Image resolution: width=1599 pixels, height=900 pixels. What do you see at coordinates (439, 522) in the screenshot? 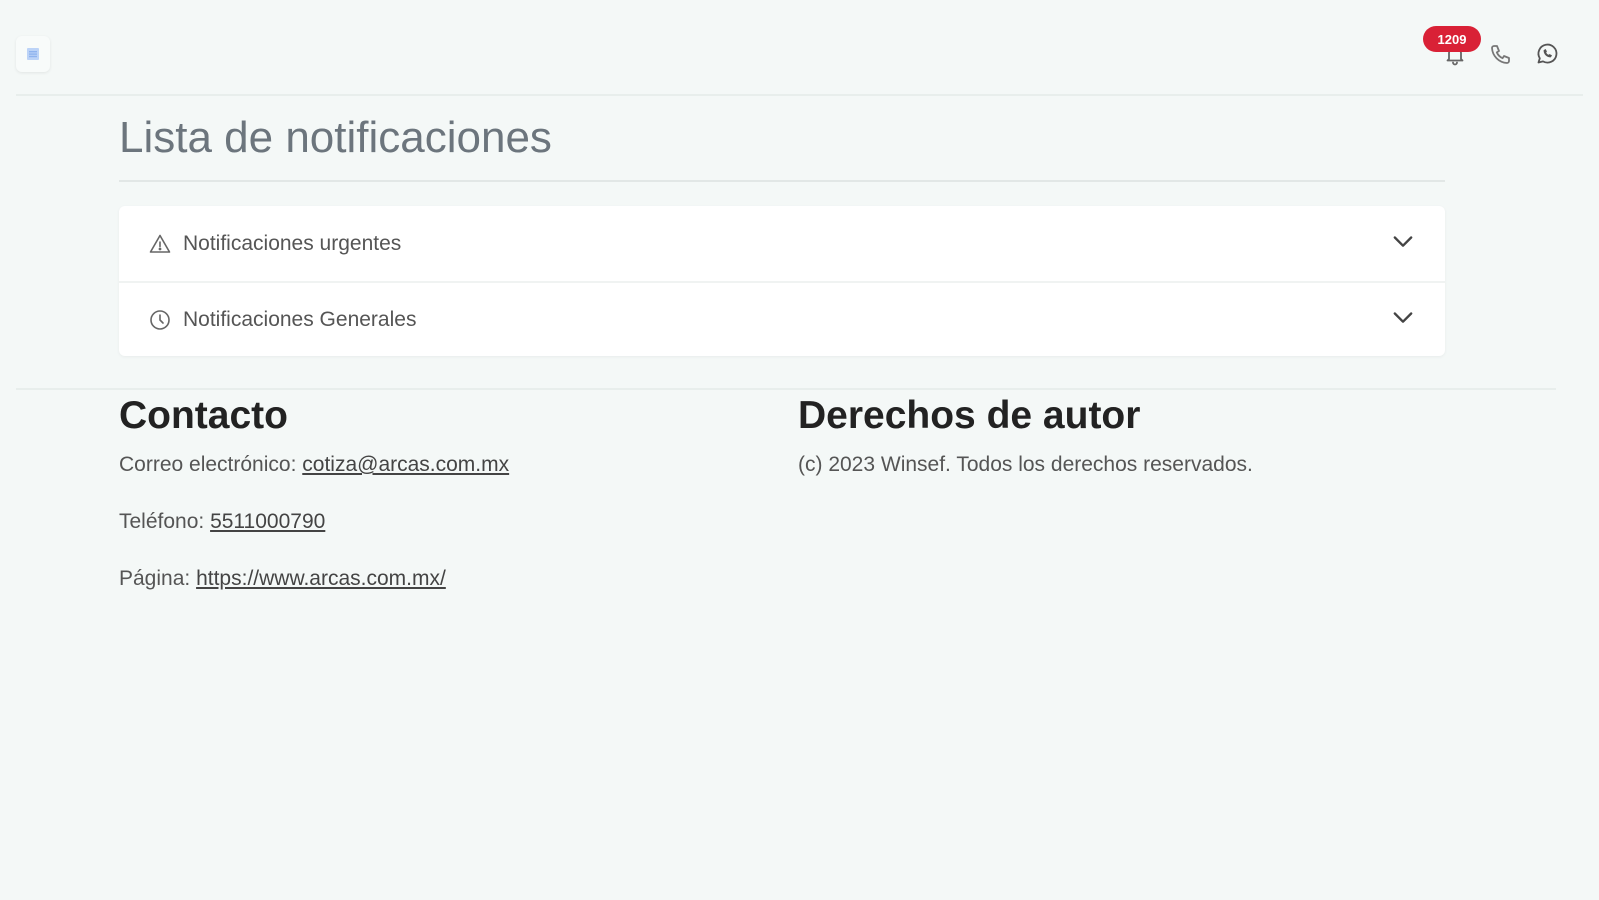
I see `contact-phone-line: Teléfono: 5511000790` at bounding box center [439, 522].